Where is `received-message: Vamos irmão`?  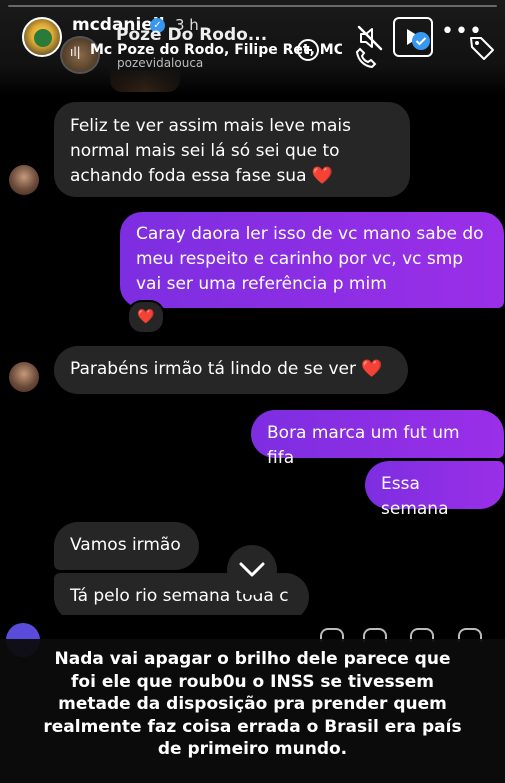
received-message: Vamos irmão is located at coordinates (126, 546).